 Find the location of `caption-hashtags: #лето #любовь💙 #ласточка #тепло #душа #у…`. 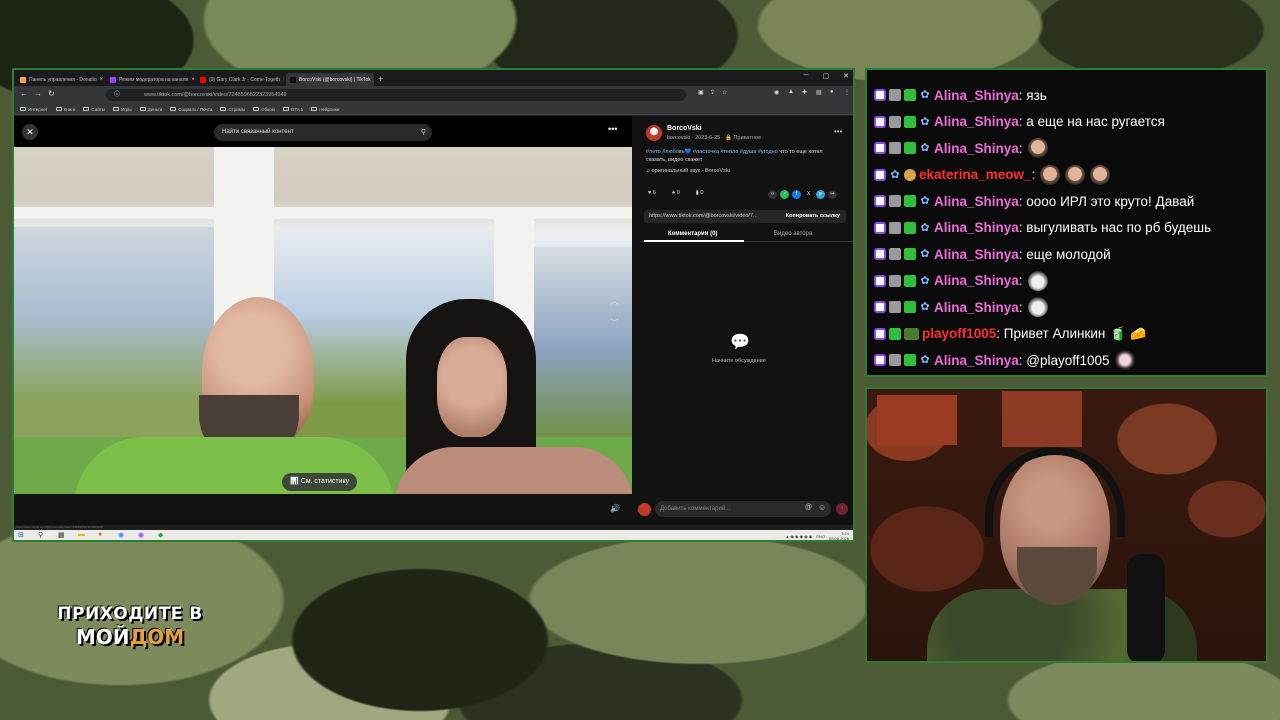

caption-hashtags: #лето #любовь💙 #ласточка #тепло #душа #у… is located at coordinates (712, 152).